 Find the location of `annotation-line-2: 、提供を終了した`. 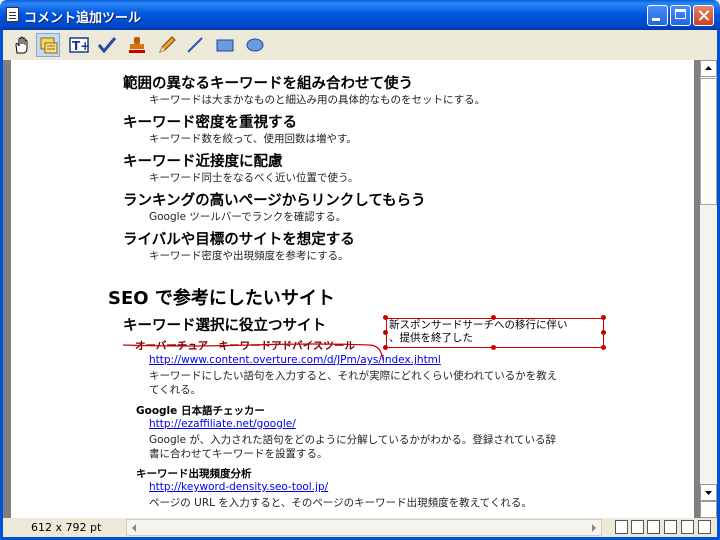

annotation-line-2: 、提供を終了した is located at coordinates (431, 338).